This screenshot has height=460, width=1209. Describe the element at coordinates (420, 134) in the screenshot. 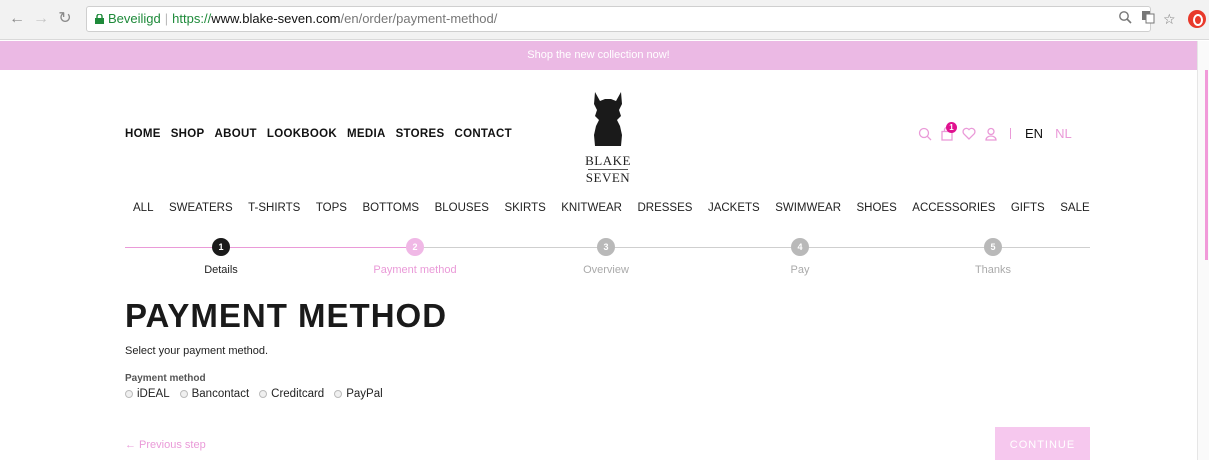

I see `nav-stores: STORES` at that location.